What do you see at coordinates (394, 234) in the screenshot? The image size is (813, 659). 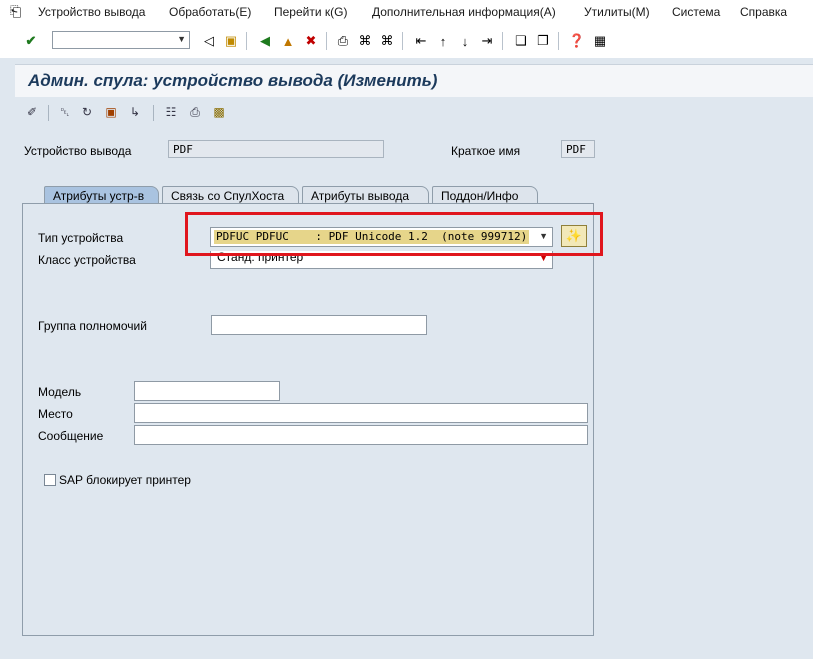 I see `highlight-box` at bounding box center [394, 234].